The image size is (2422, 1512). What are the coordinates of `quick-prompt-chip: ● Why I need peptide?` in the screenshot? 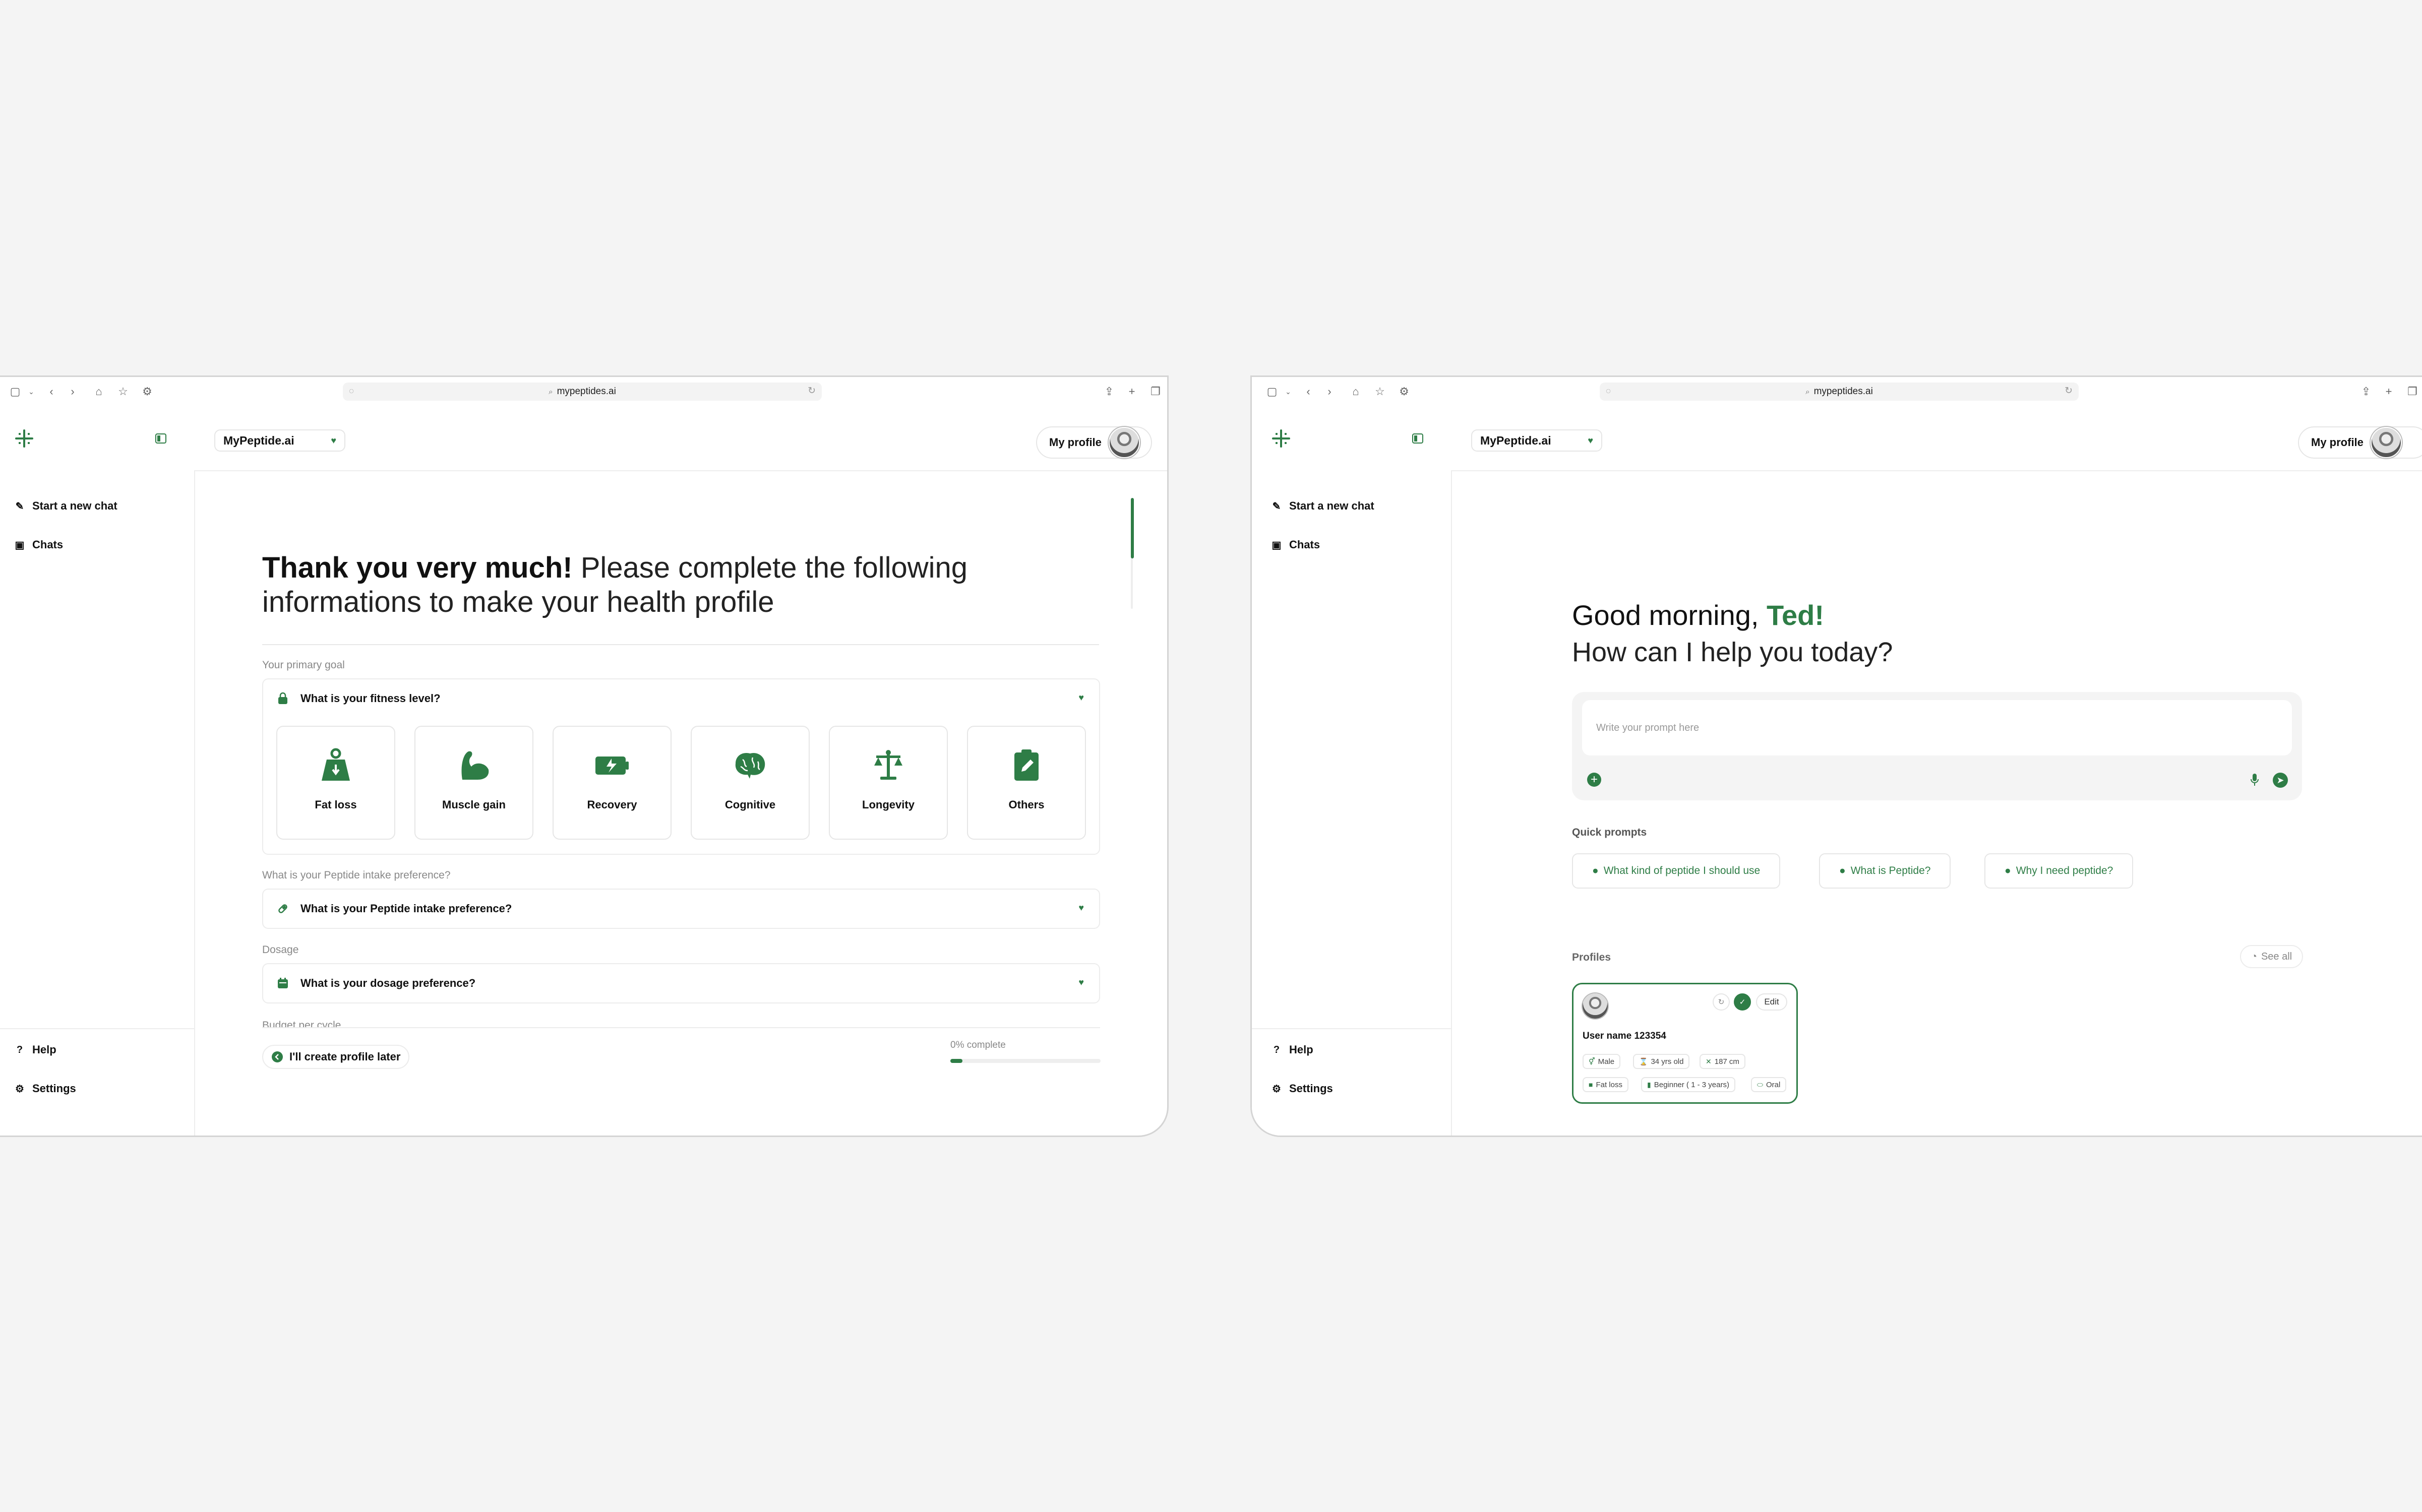 It's located at (2059, 871).